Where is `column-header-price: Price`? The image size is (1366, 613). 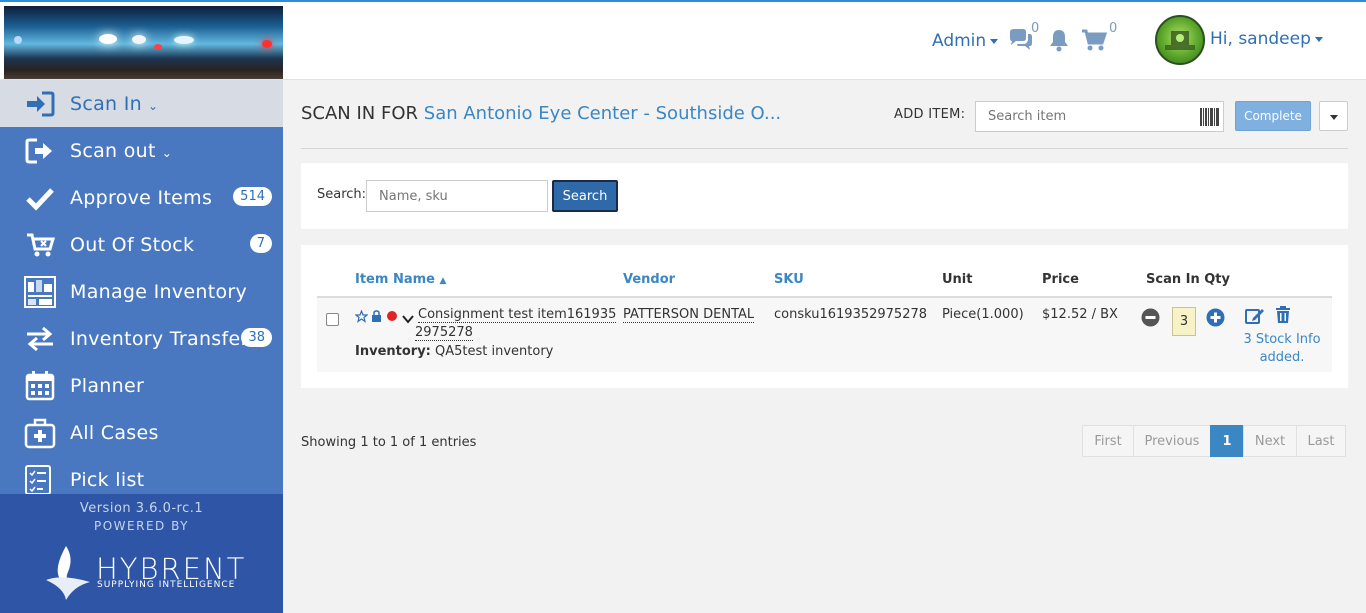 column-header-price: Price is located at coordinates (1060, 279).